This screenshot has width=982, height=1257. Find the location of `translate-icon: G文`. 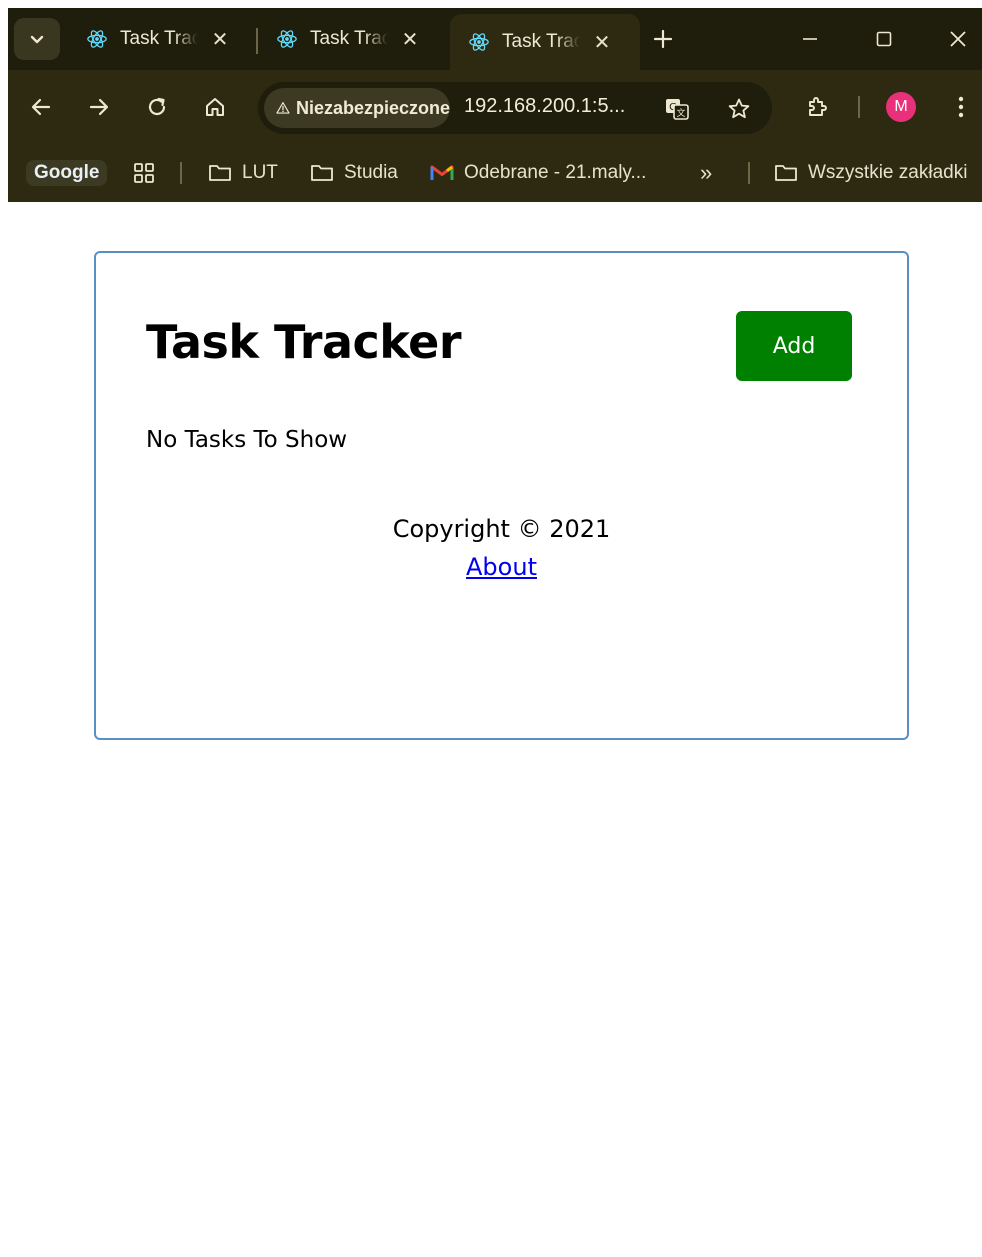

translate-icon: G文 is located at coordinates (677, 109).